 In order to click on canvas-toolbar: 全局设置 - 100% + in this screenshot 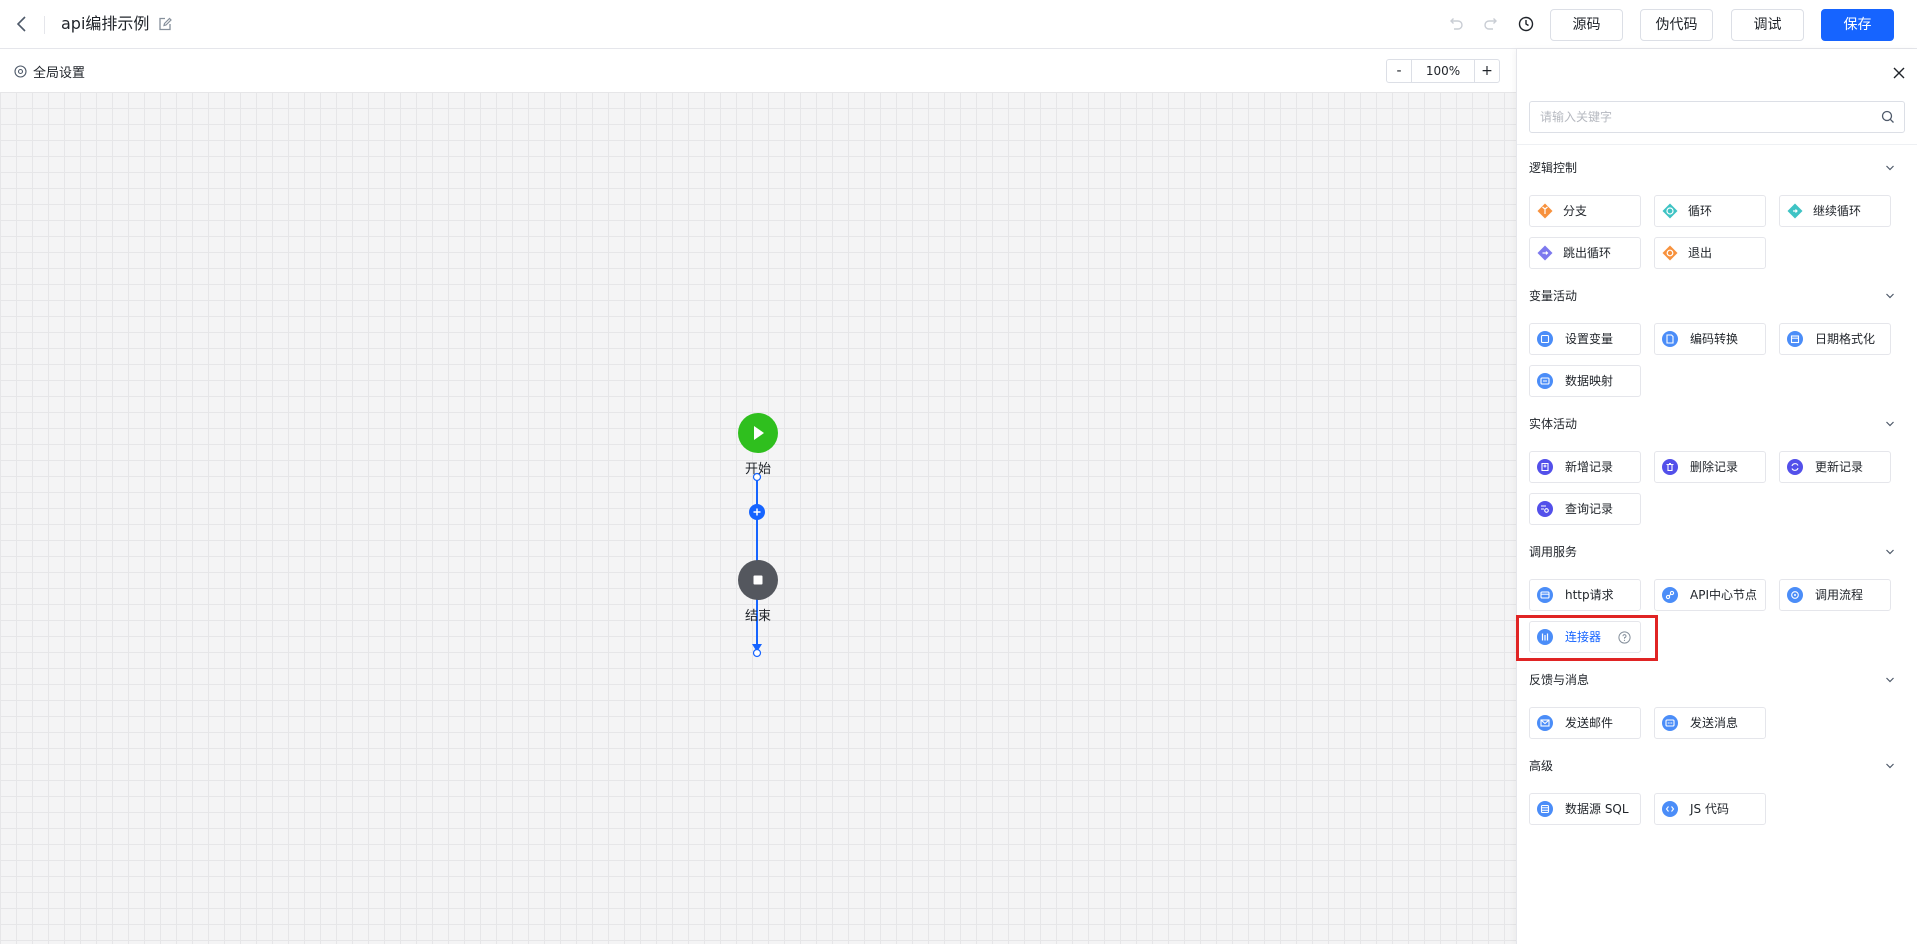, I will do `click(758, 70)`.